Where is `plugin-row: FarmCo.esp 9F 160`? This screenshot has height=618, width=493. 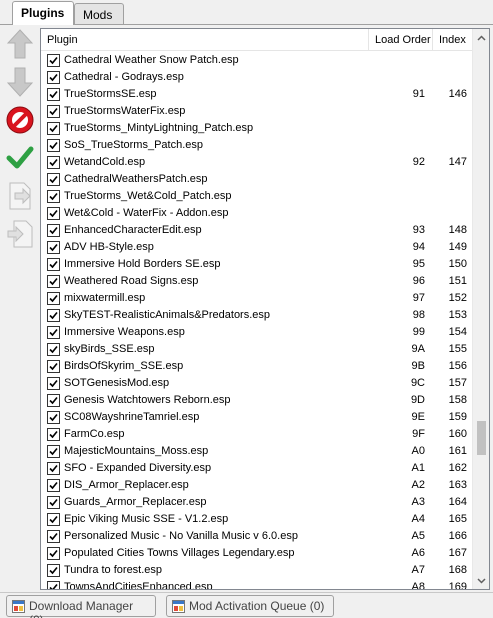
plugin-row: FarmCo.esp 9F 160 is located at coordinates (257, 434).